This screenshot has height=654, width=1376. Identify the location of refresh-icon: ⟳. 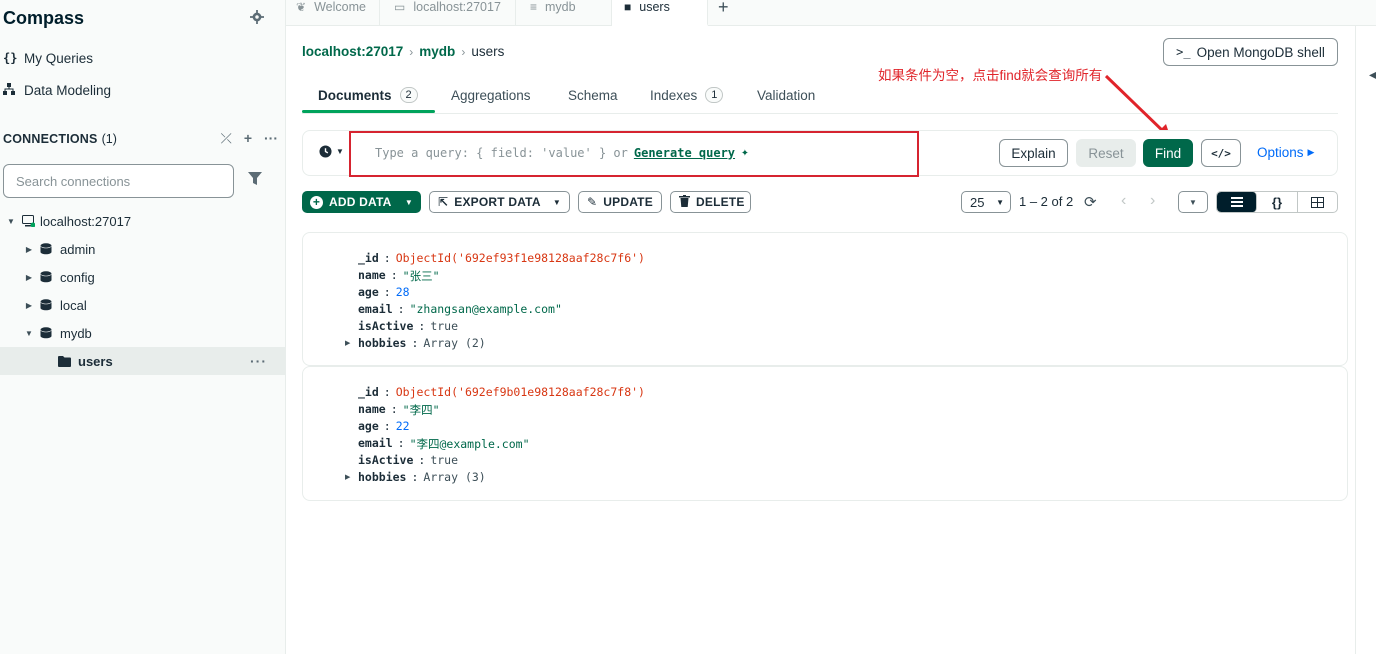
(1090, 202).